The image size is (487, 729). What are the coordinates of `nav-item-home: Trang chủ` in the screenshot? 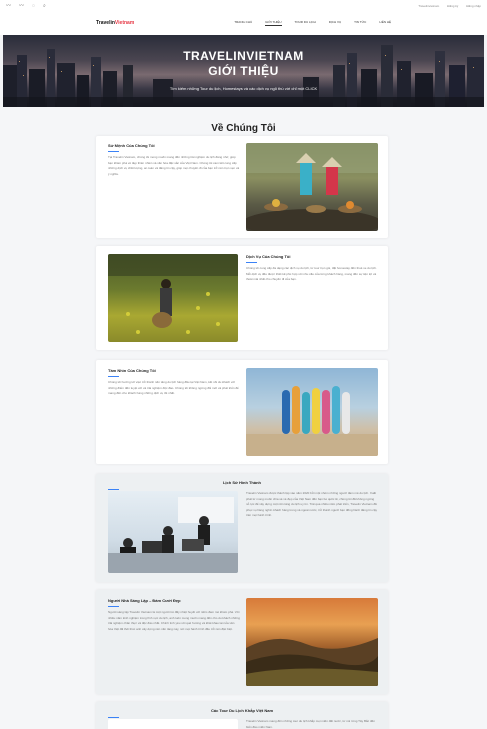 It's located at (243, 23).